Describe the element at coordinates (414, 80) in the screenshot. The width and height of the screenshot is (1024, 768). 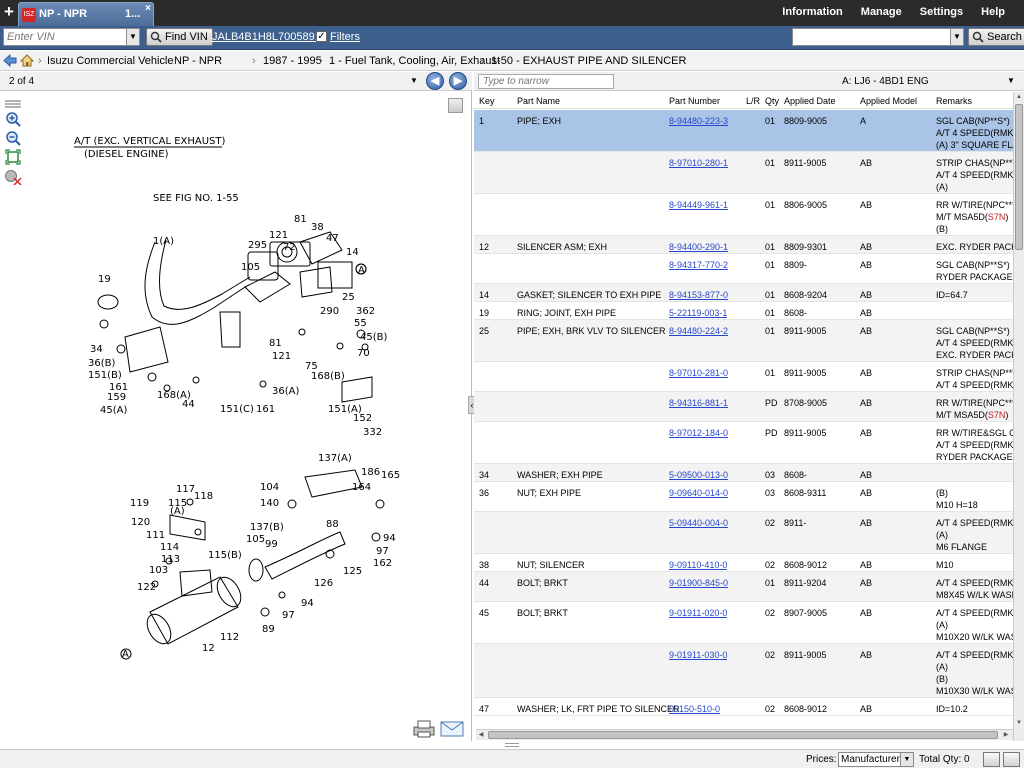
I see `page-dropdown-chevron-icon: ▼` at that location.